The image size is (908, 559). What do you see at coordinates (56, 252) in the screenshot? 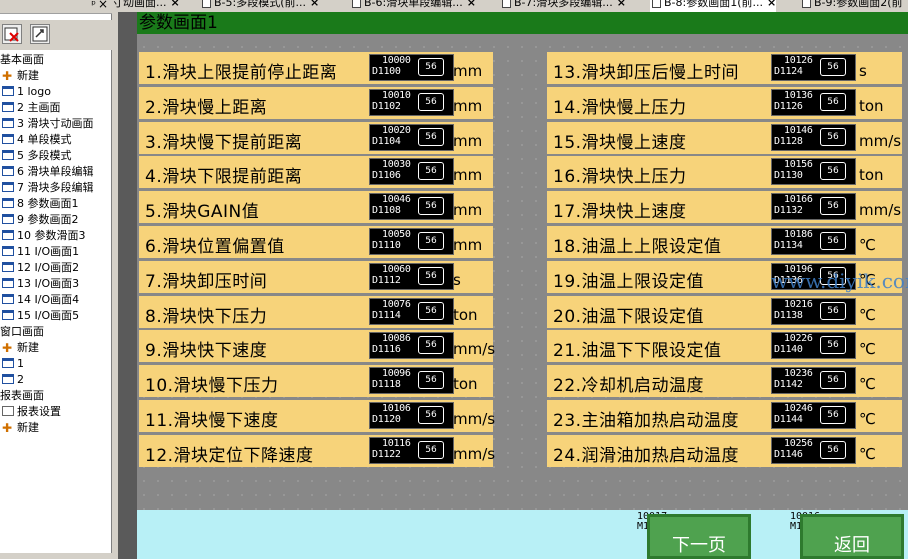
I see `tree-item: 11 I/O画面1` at bounding box center [56, 252].